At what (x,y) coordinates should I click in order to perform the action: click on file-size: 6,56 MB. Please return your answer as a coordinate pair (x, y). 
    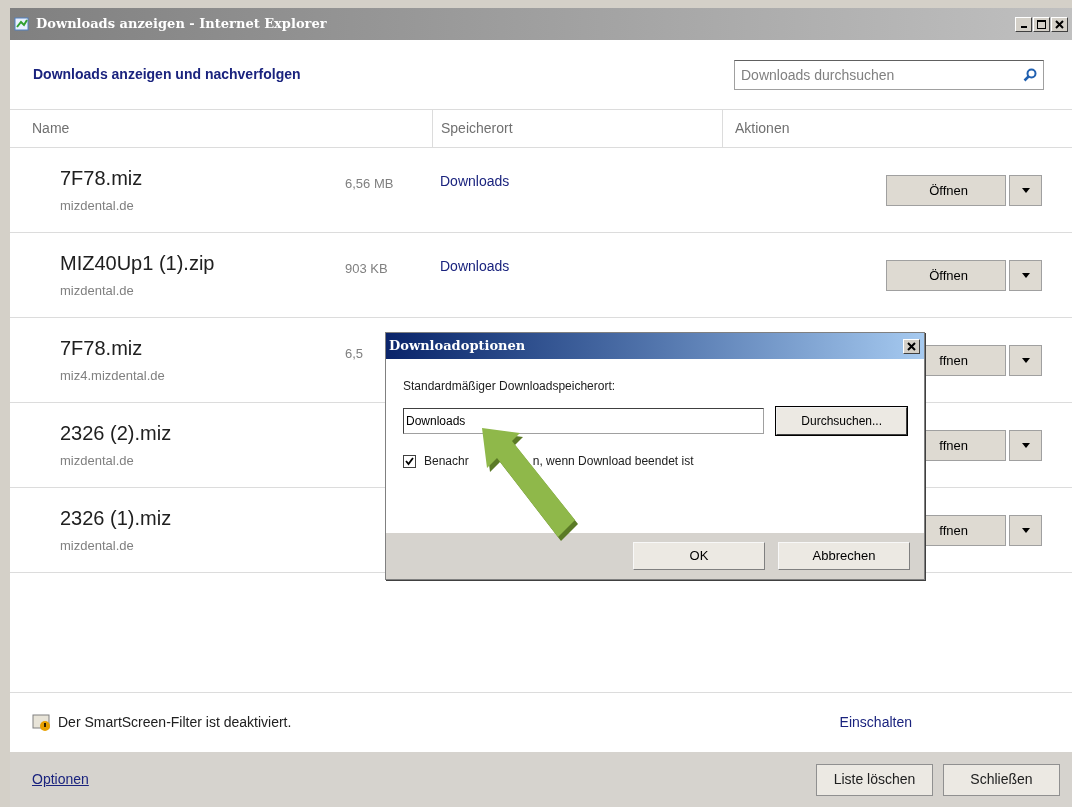
    Looking at the image, I should click on (369, 183).